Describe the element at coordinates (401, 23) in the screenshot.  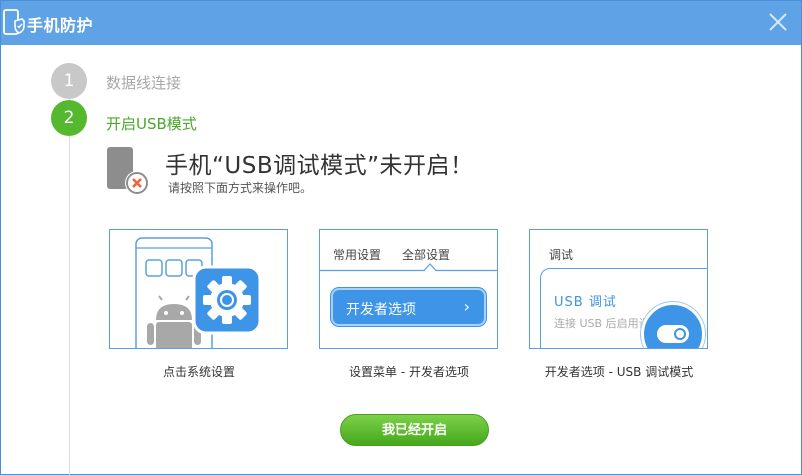
I see `title-bar: 手机防护` at that location.